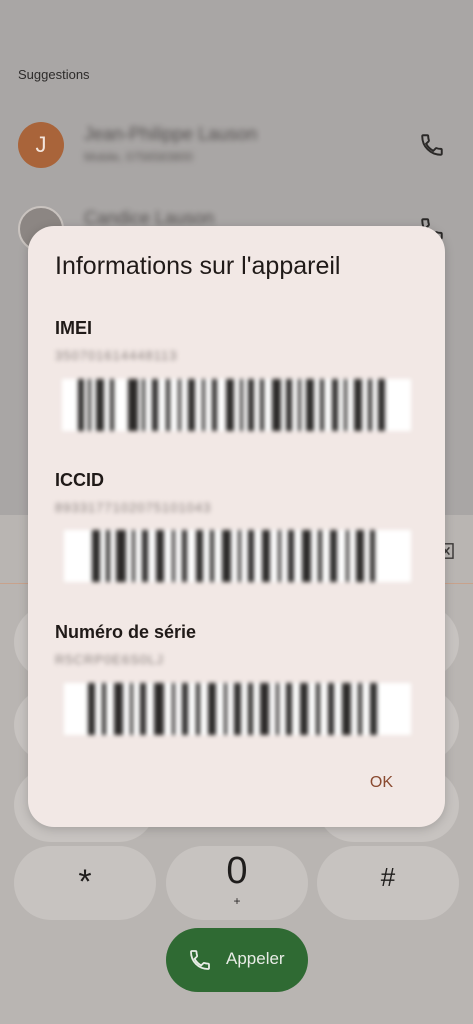  I want to click on key-hash-label: #, so click(388, 877).